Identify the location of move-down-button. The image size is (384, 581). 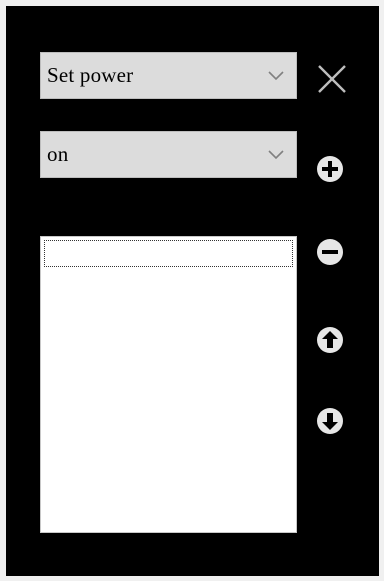
(330, 421).